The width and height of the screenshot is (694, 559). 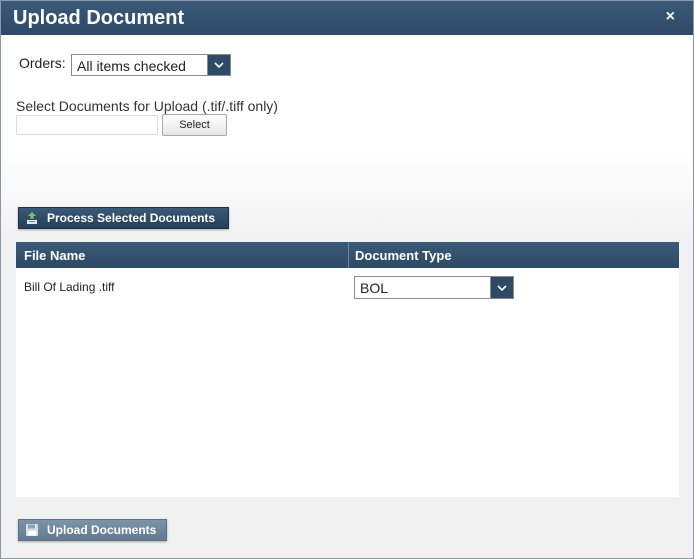 What do you see at coordinates (403, 255) in the screenshot?
I see `column-header-document-type: Document Type` at bounding box center [403, 255].